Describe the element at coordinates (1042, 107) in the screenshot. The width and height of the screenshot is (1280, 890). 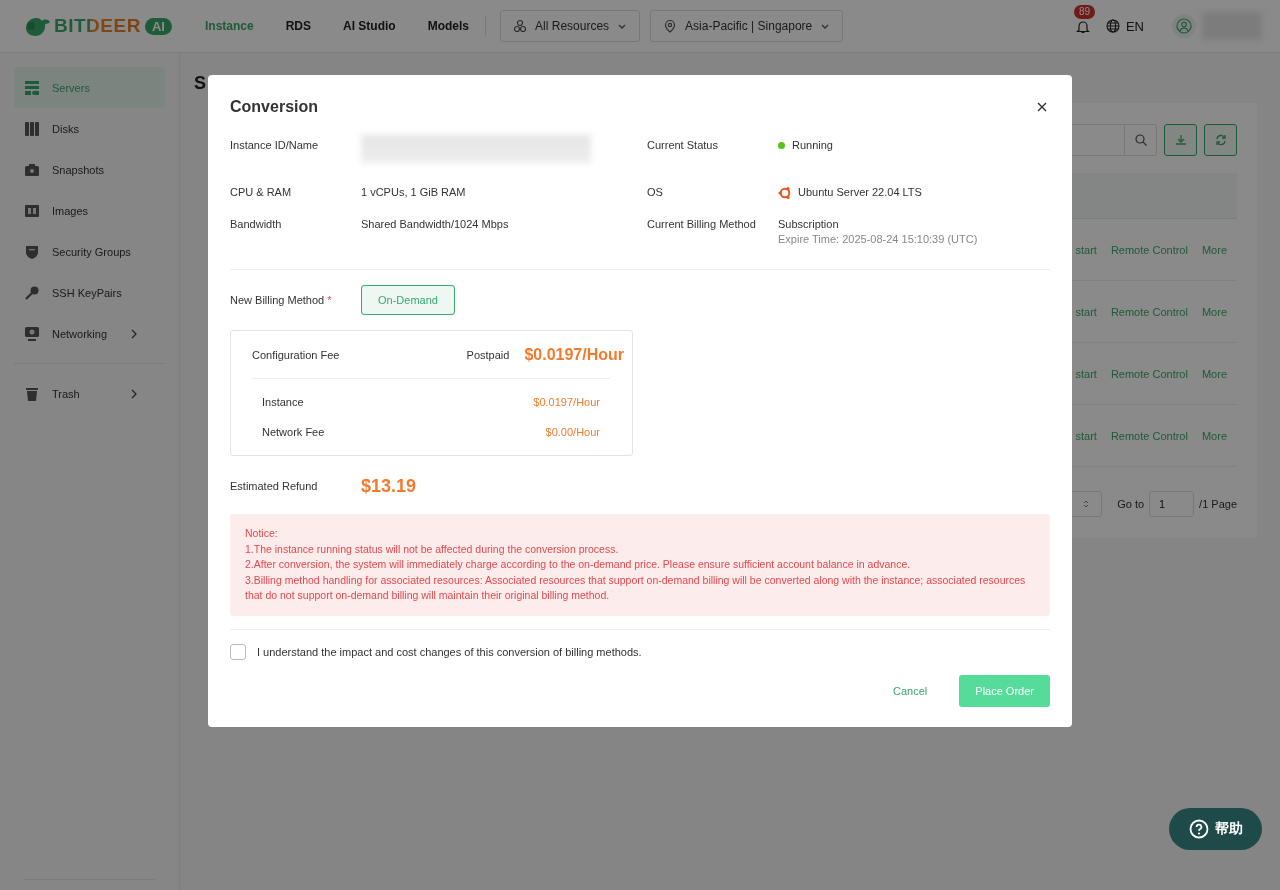
I see `close-icon` at that location.